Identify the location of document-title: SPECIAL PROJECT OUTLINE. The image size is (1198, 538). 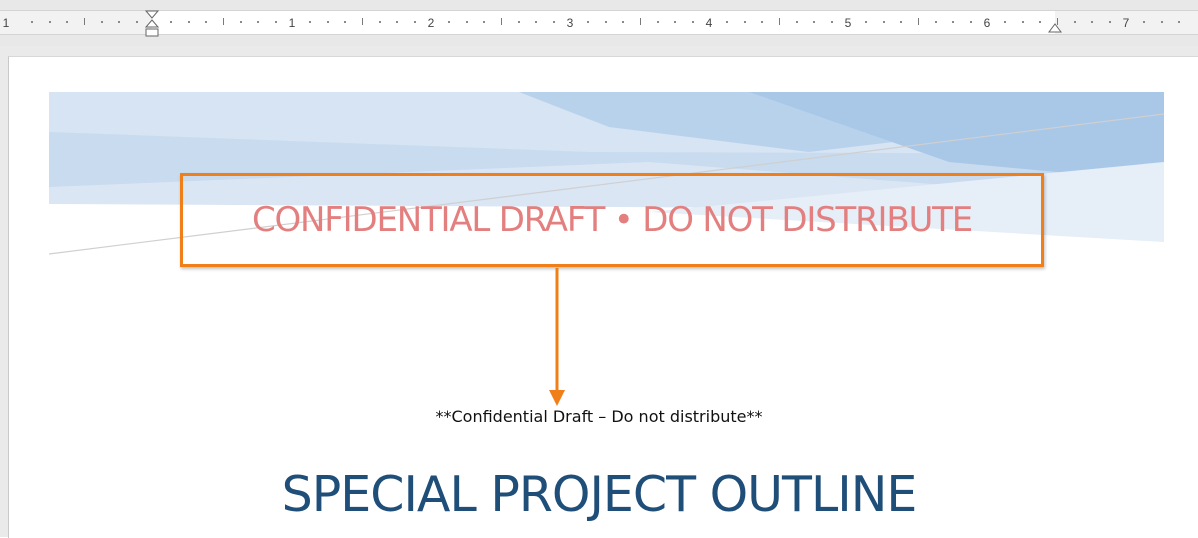
(599, 494).